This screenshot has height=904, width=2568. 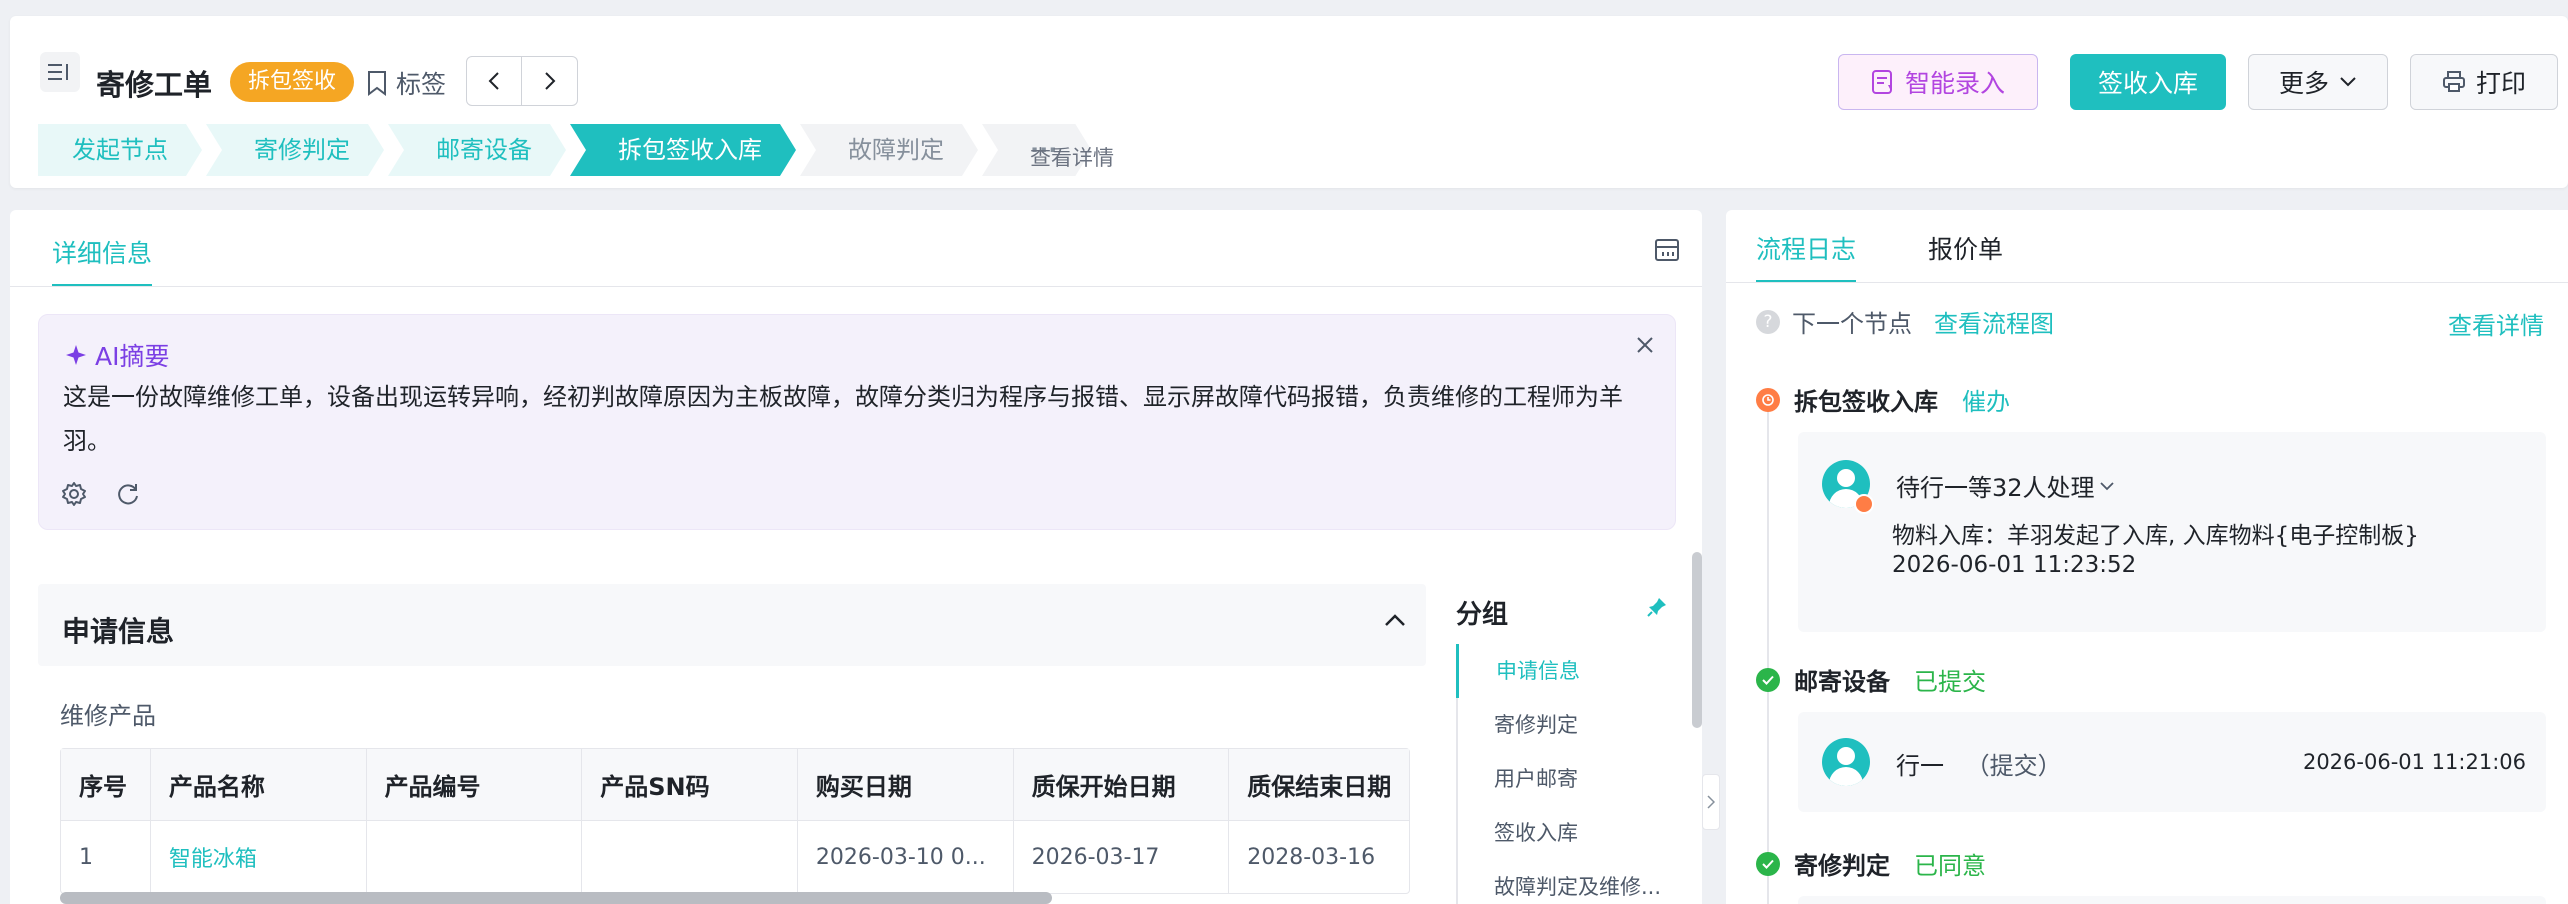 I want to click on urge-link: 催办, so click(x=1986, y=399).